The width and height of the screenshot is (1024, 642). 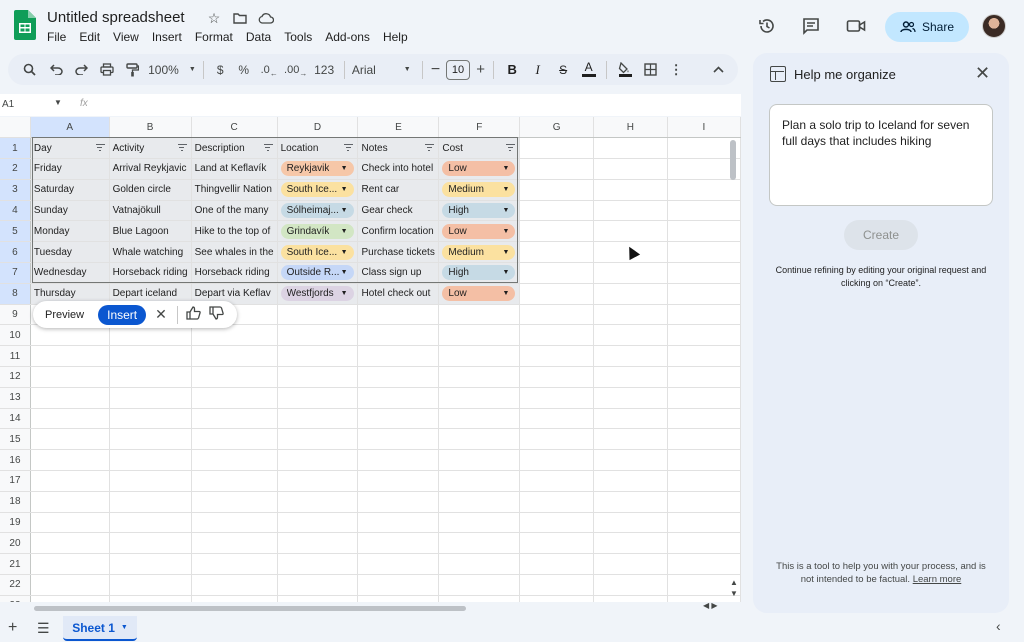 I want to click on location-dropdown-cell: Sólheimaj... ▼, so click(x=318, y=211).